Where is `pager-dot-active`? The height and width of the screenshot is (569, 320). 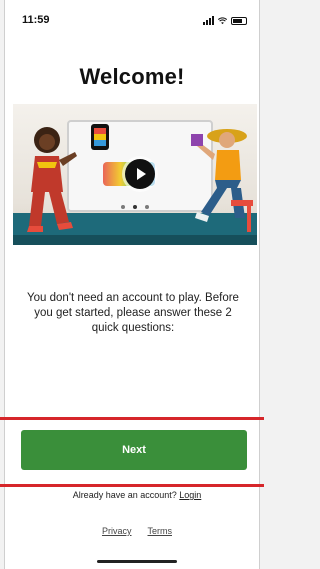 pager-dot-active is located at coordinates (135, 207).